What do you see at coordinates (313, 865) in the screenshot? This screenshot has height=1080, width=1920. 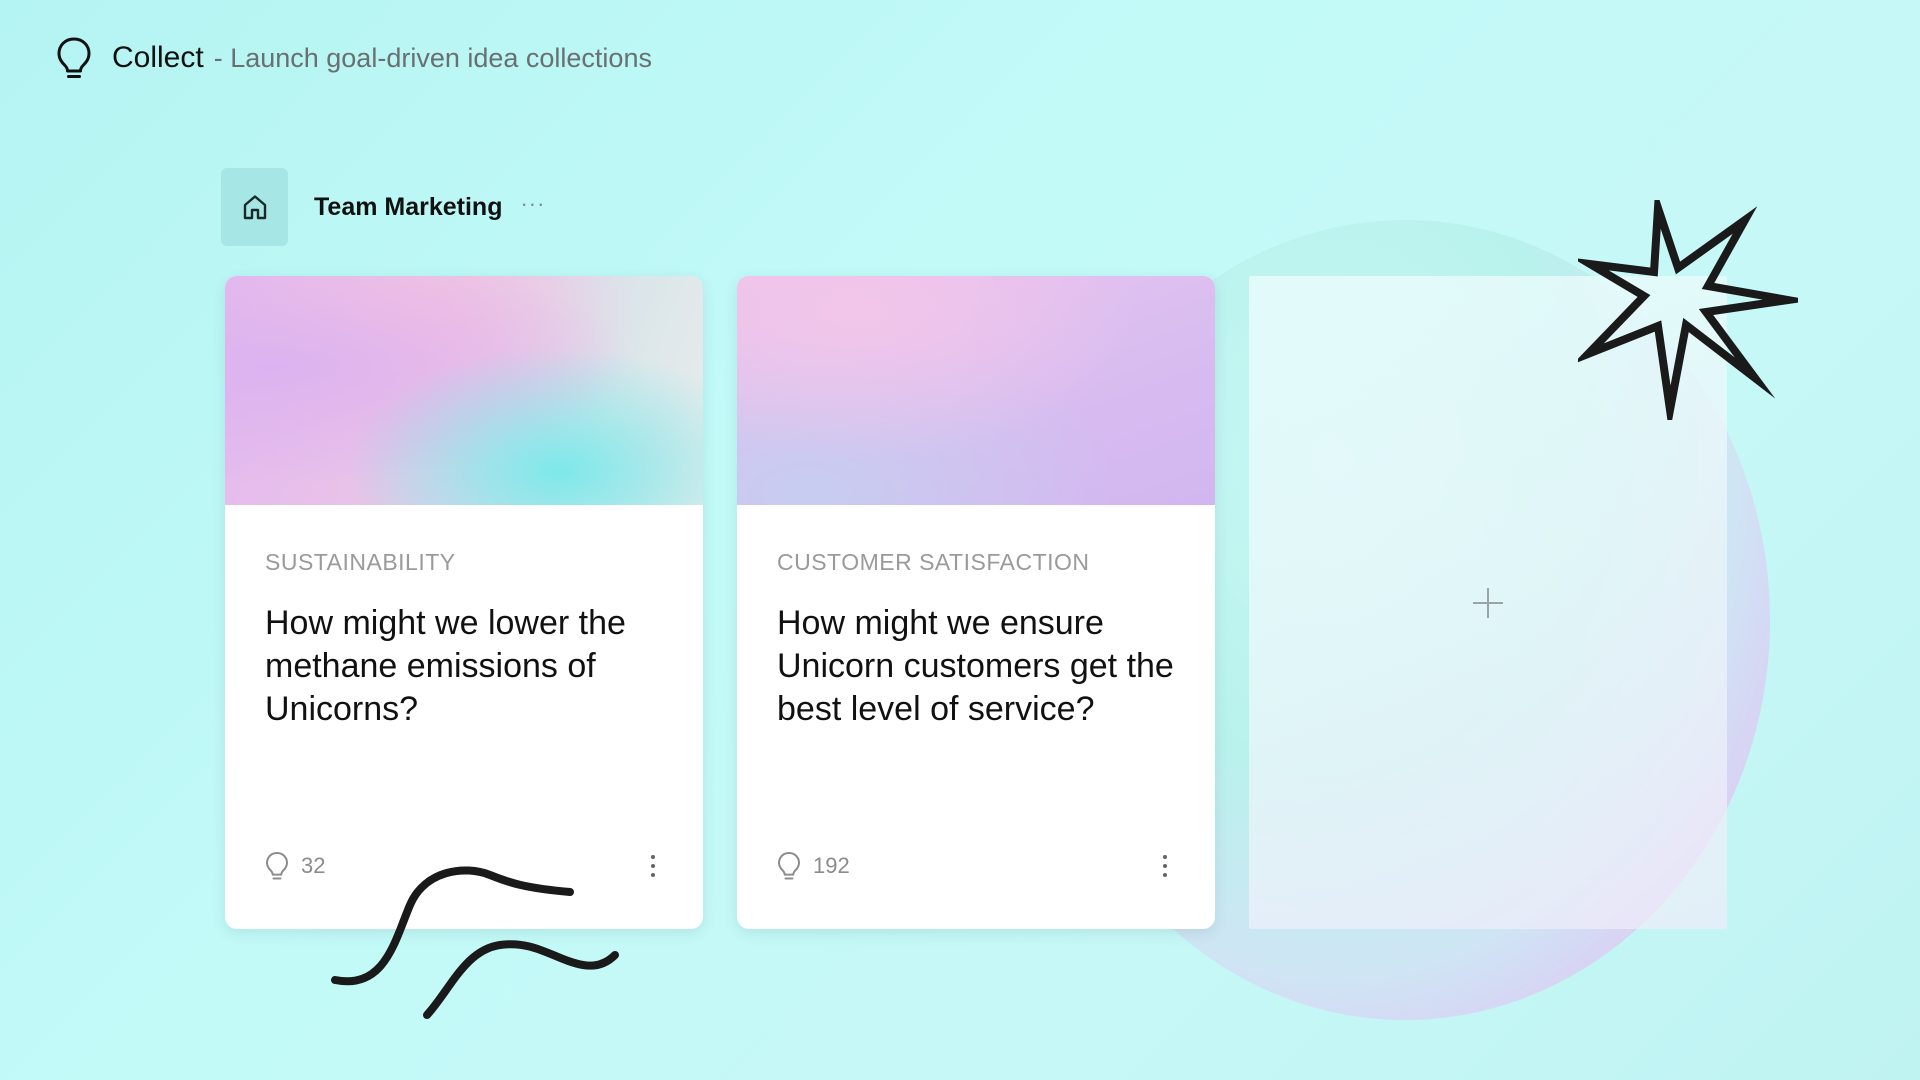 I see `idea-count-value: 32` at bounding box center [313, 865].